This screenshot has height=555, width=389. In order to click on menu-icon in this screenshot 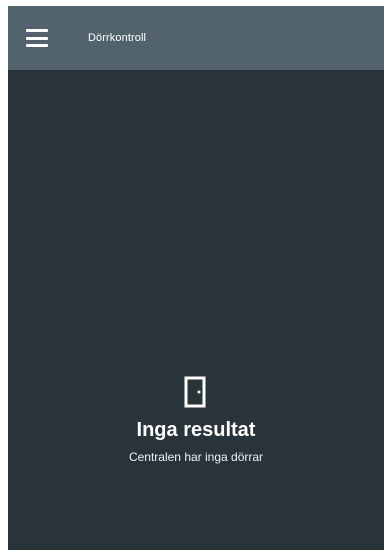, I will do `click(38, 38)`.